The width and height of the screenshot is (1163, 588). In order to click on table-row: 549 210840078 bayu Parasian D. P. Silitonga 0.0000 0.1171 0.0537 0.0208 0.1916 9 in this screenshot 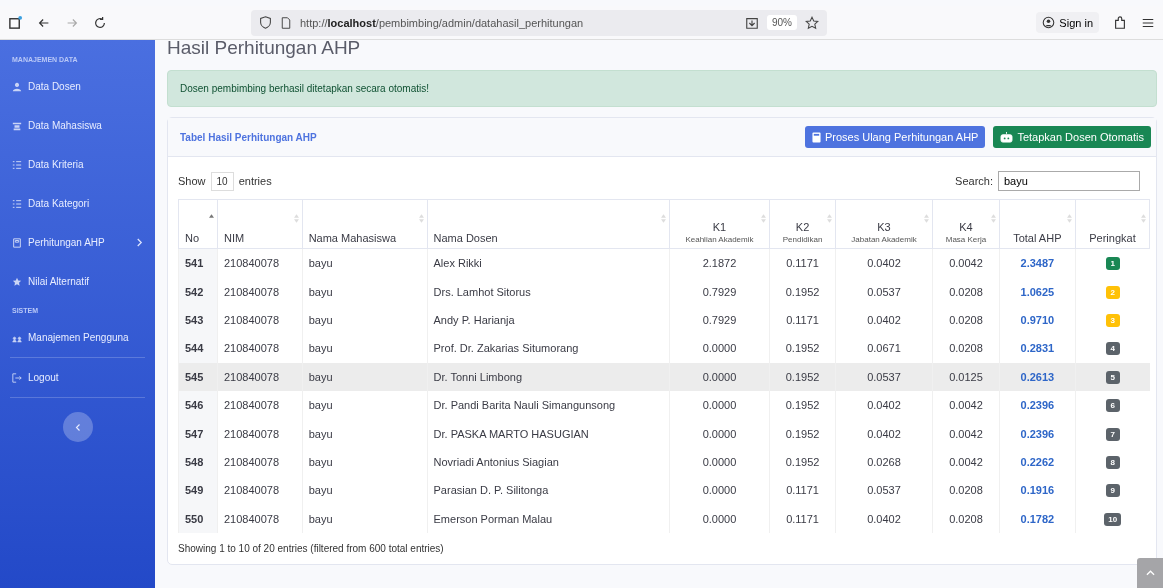, I will do `click(664, 490)`.